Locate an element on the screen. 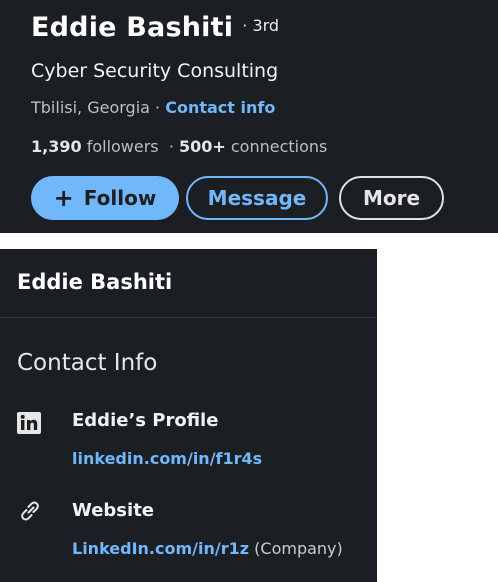 This screenshot has width=498, height=582. website-url-row: LinkedIn.com/in/r1z (Company) is located at coordinates (207, 548).